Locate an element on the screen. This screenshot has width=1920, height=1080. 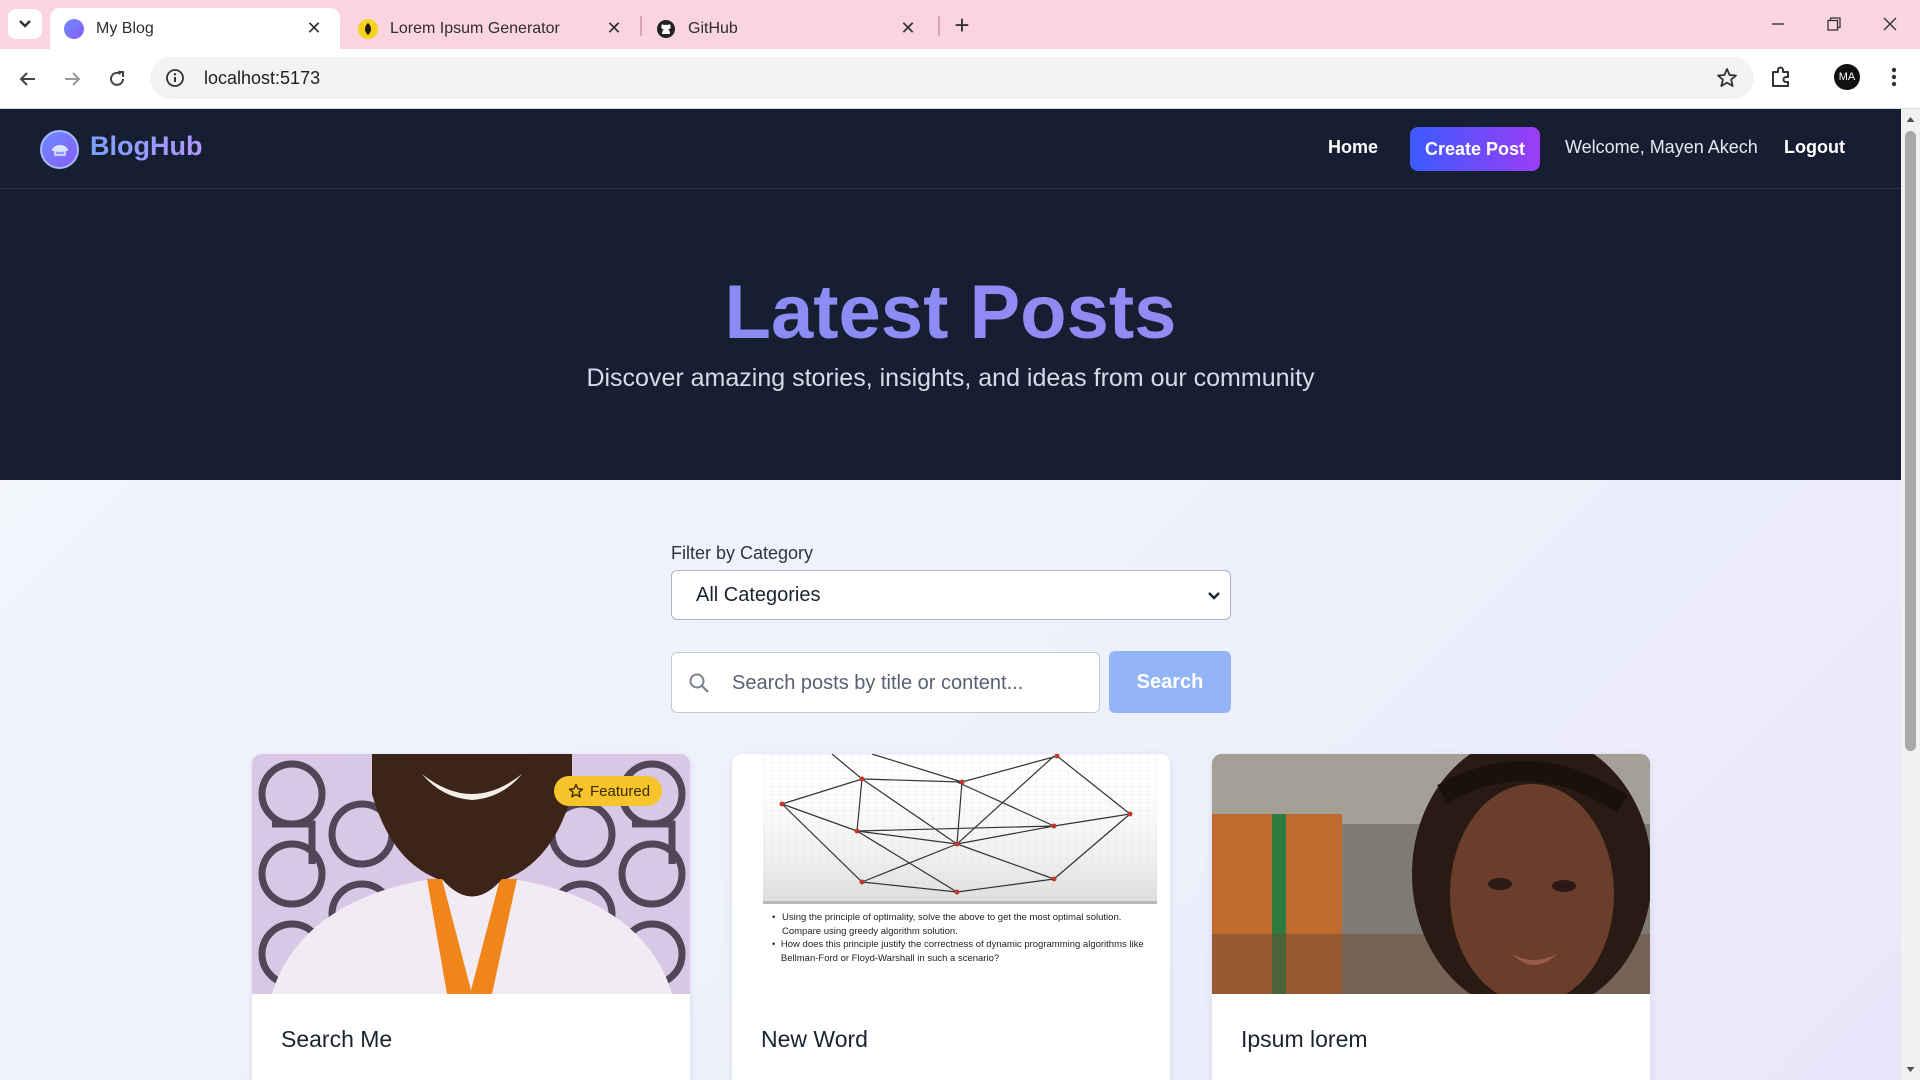
tab-title: GitHub is located at coordinates (713, 28).